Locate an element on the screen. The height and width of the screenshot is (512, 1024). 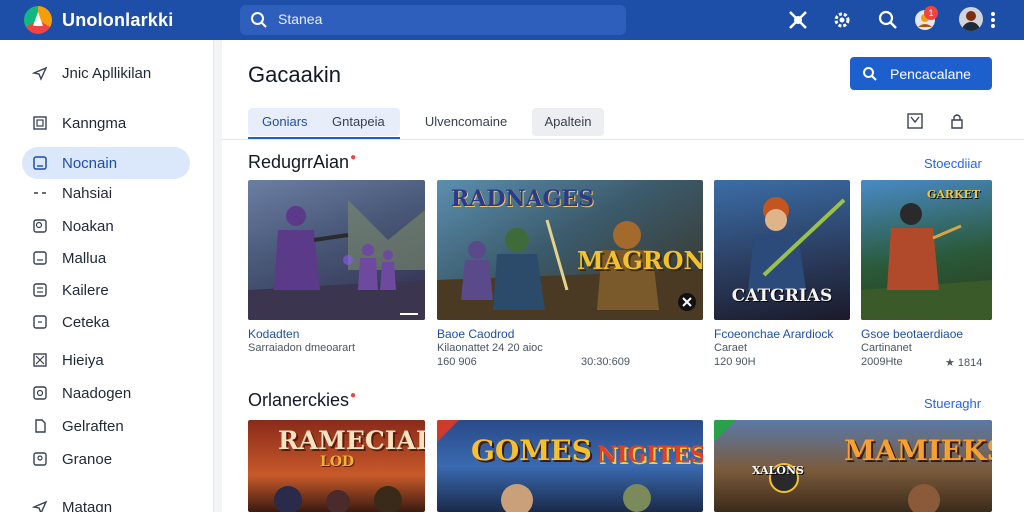
tab-label: Goniars is located at coordinates (285, 121).